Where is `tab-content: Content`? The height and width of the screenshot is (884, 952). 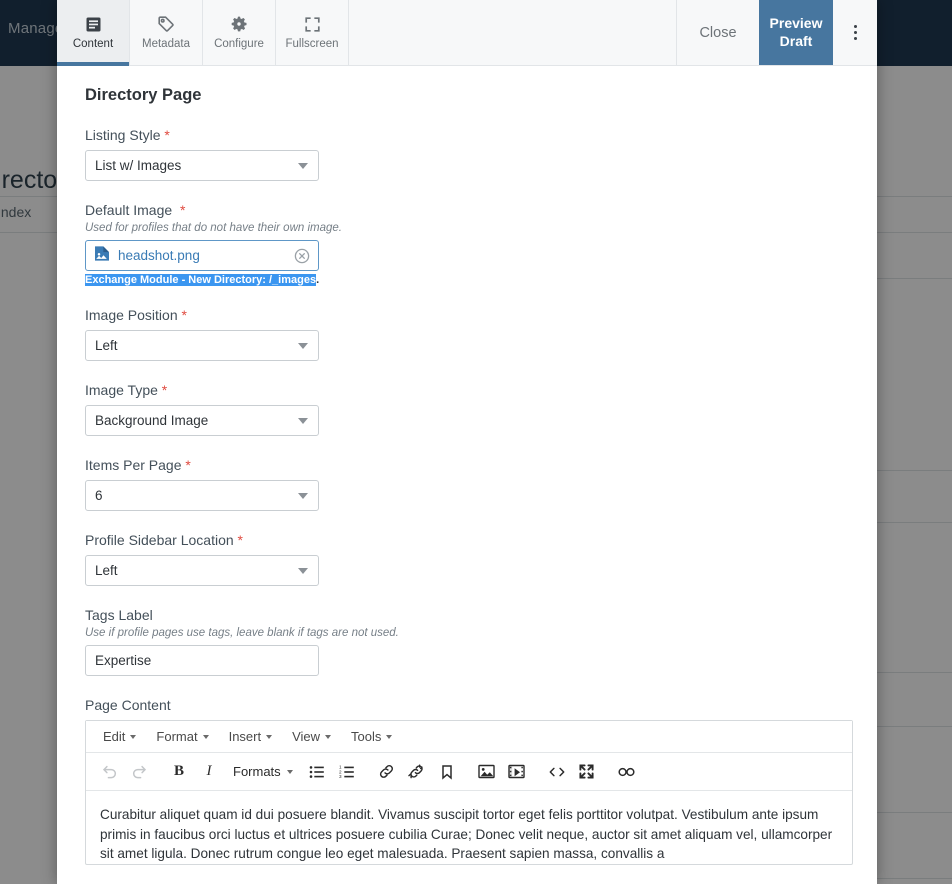 tab-content: Content is located at coordinates (93, 33).